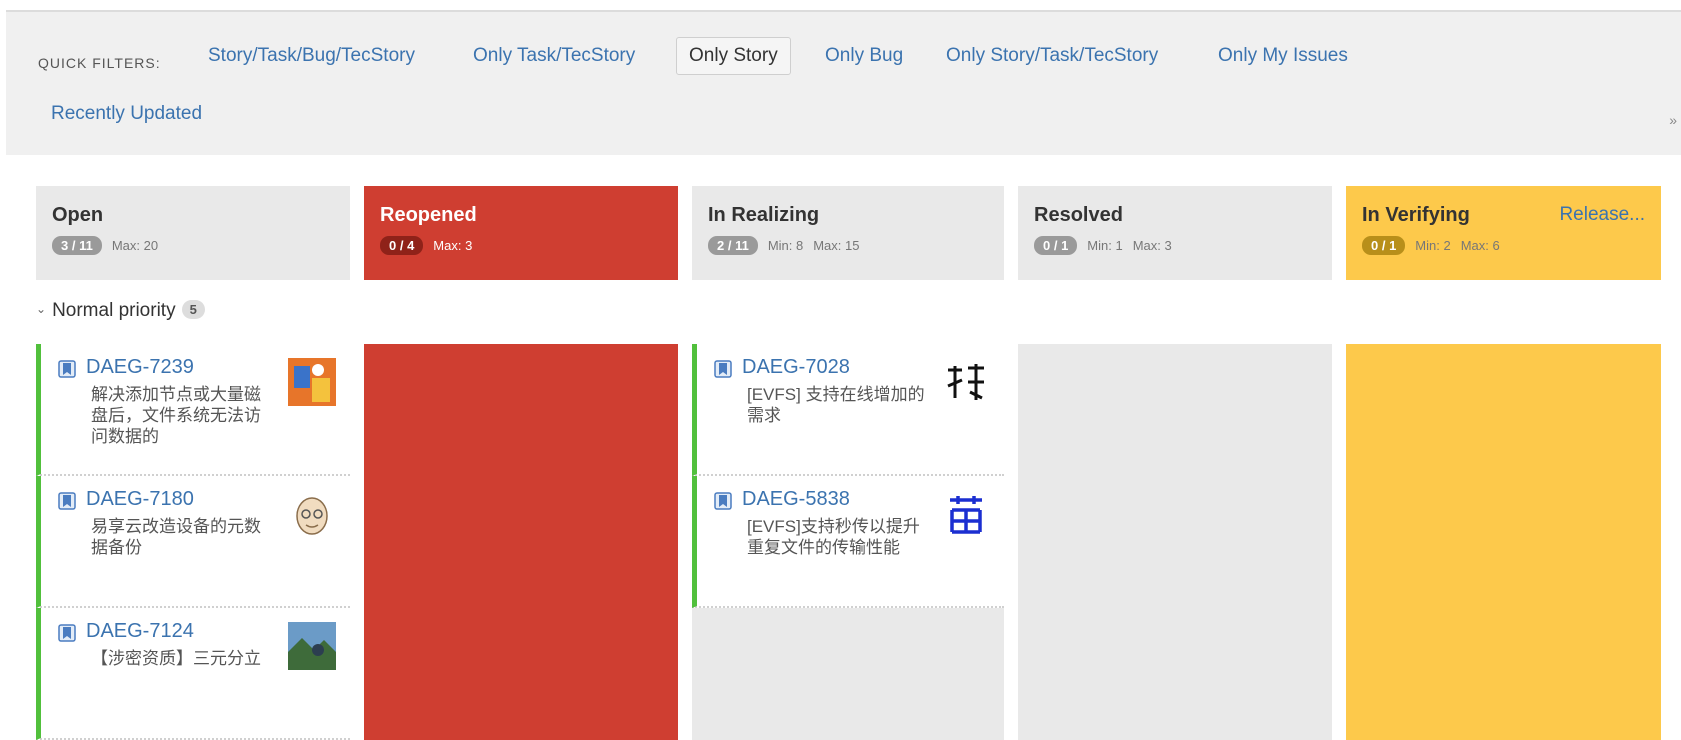 The image size is (1681, 740). Describe the element at coordinates (733, 245) in the screenshot. I see `column-issue-count: 2 / 11` at that location.